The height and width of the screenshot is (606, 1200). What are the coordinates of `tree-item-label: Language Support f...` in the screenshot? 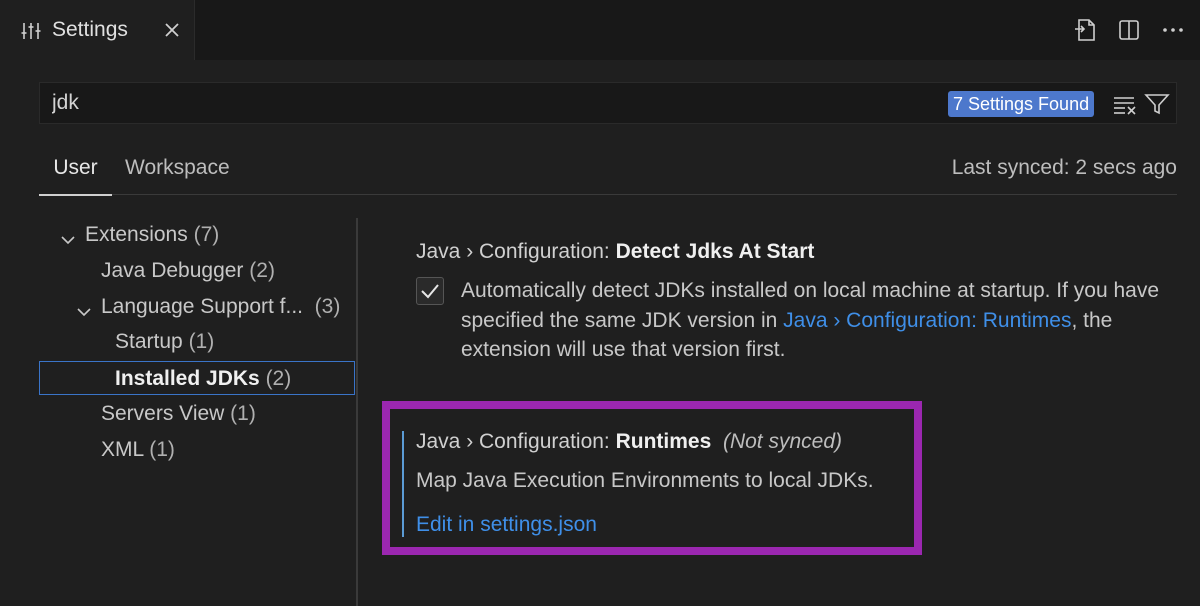 It's located at (202, 306).